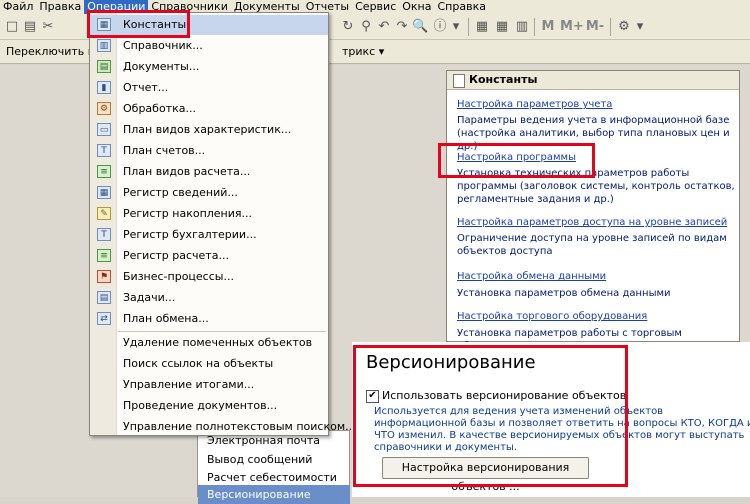  What do you see at coordinates (359, 51) in the screenshot?
I see `matrix-label: трикс` at bounding box center [359, 51].